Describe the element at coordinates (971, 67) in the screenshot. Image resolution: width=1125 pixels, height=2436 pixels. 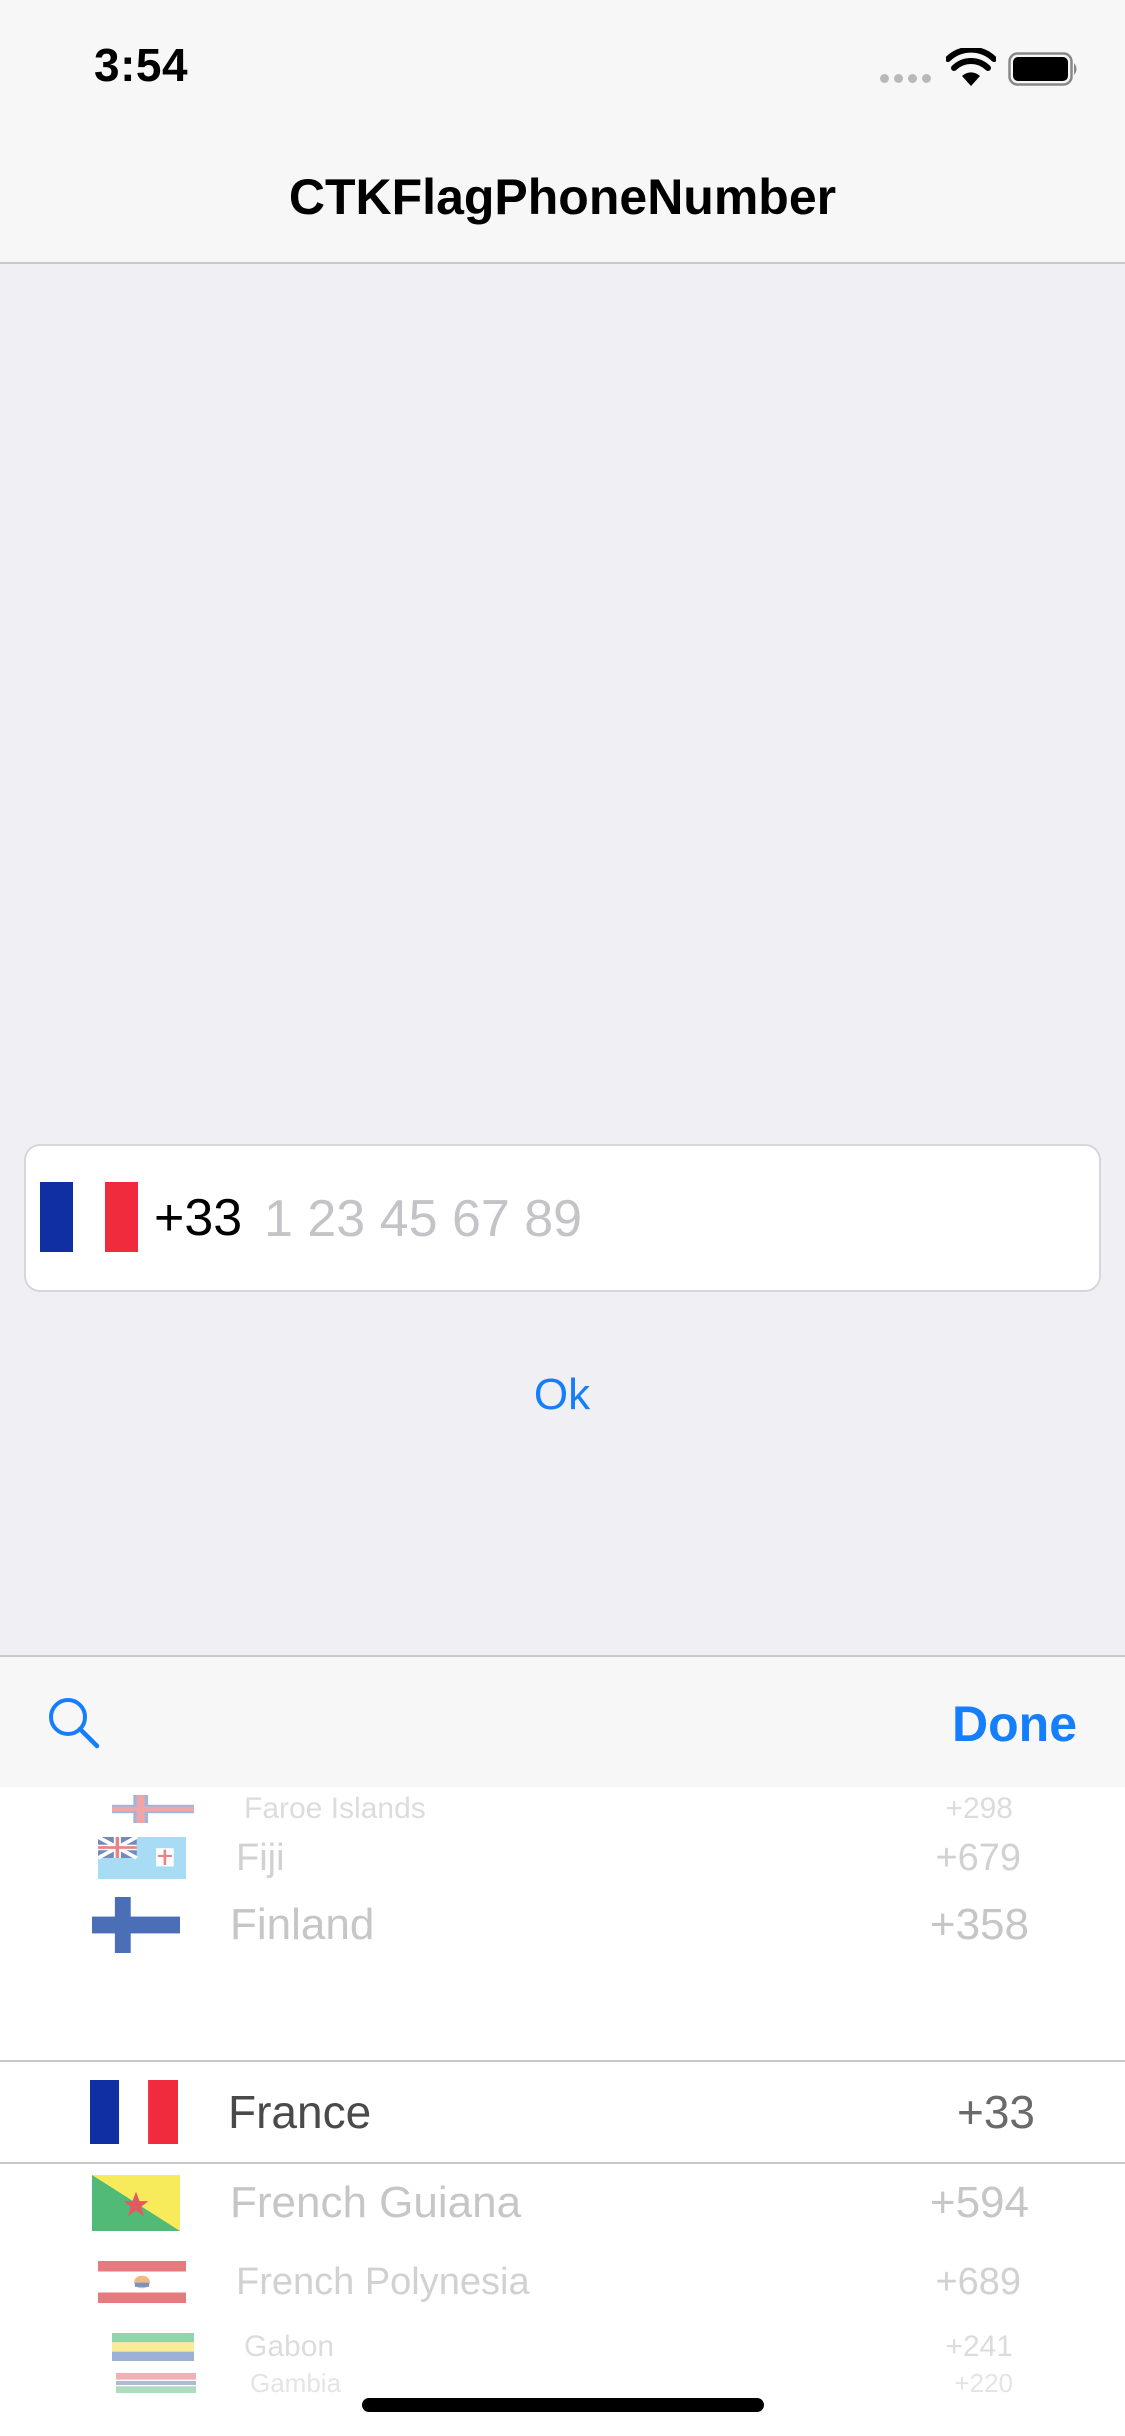
I see `wifi-icon` at that location.